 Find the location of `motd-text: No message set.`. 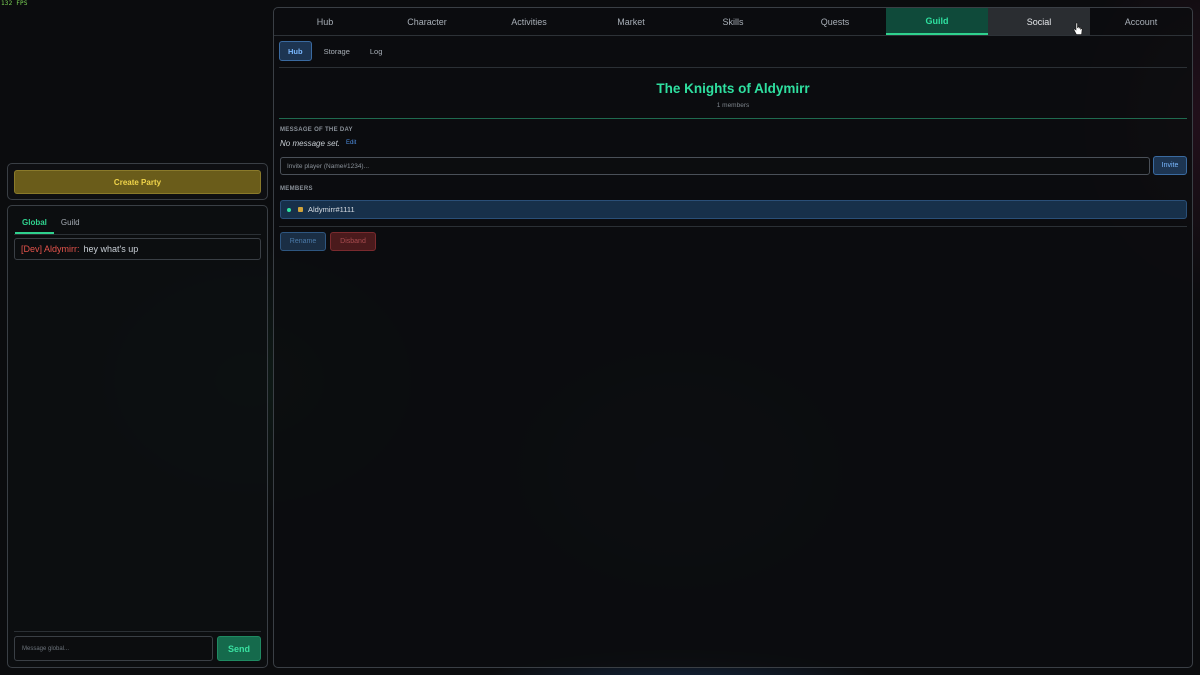

motd-text: No message set. is located at coordinates (310, 143).